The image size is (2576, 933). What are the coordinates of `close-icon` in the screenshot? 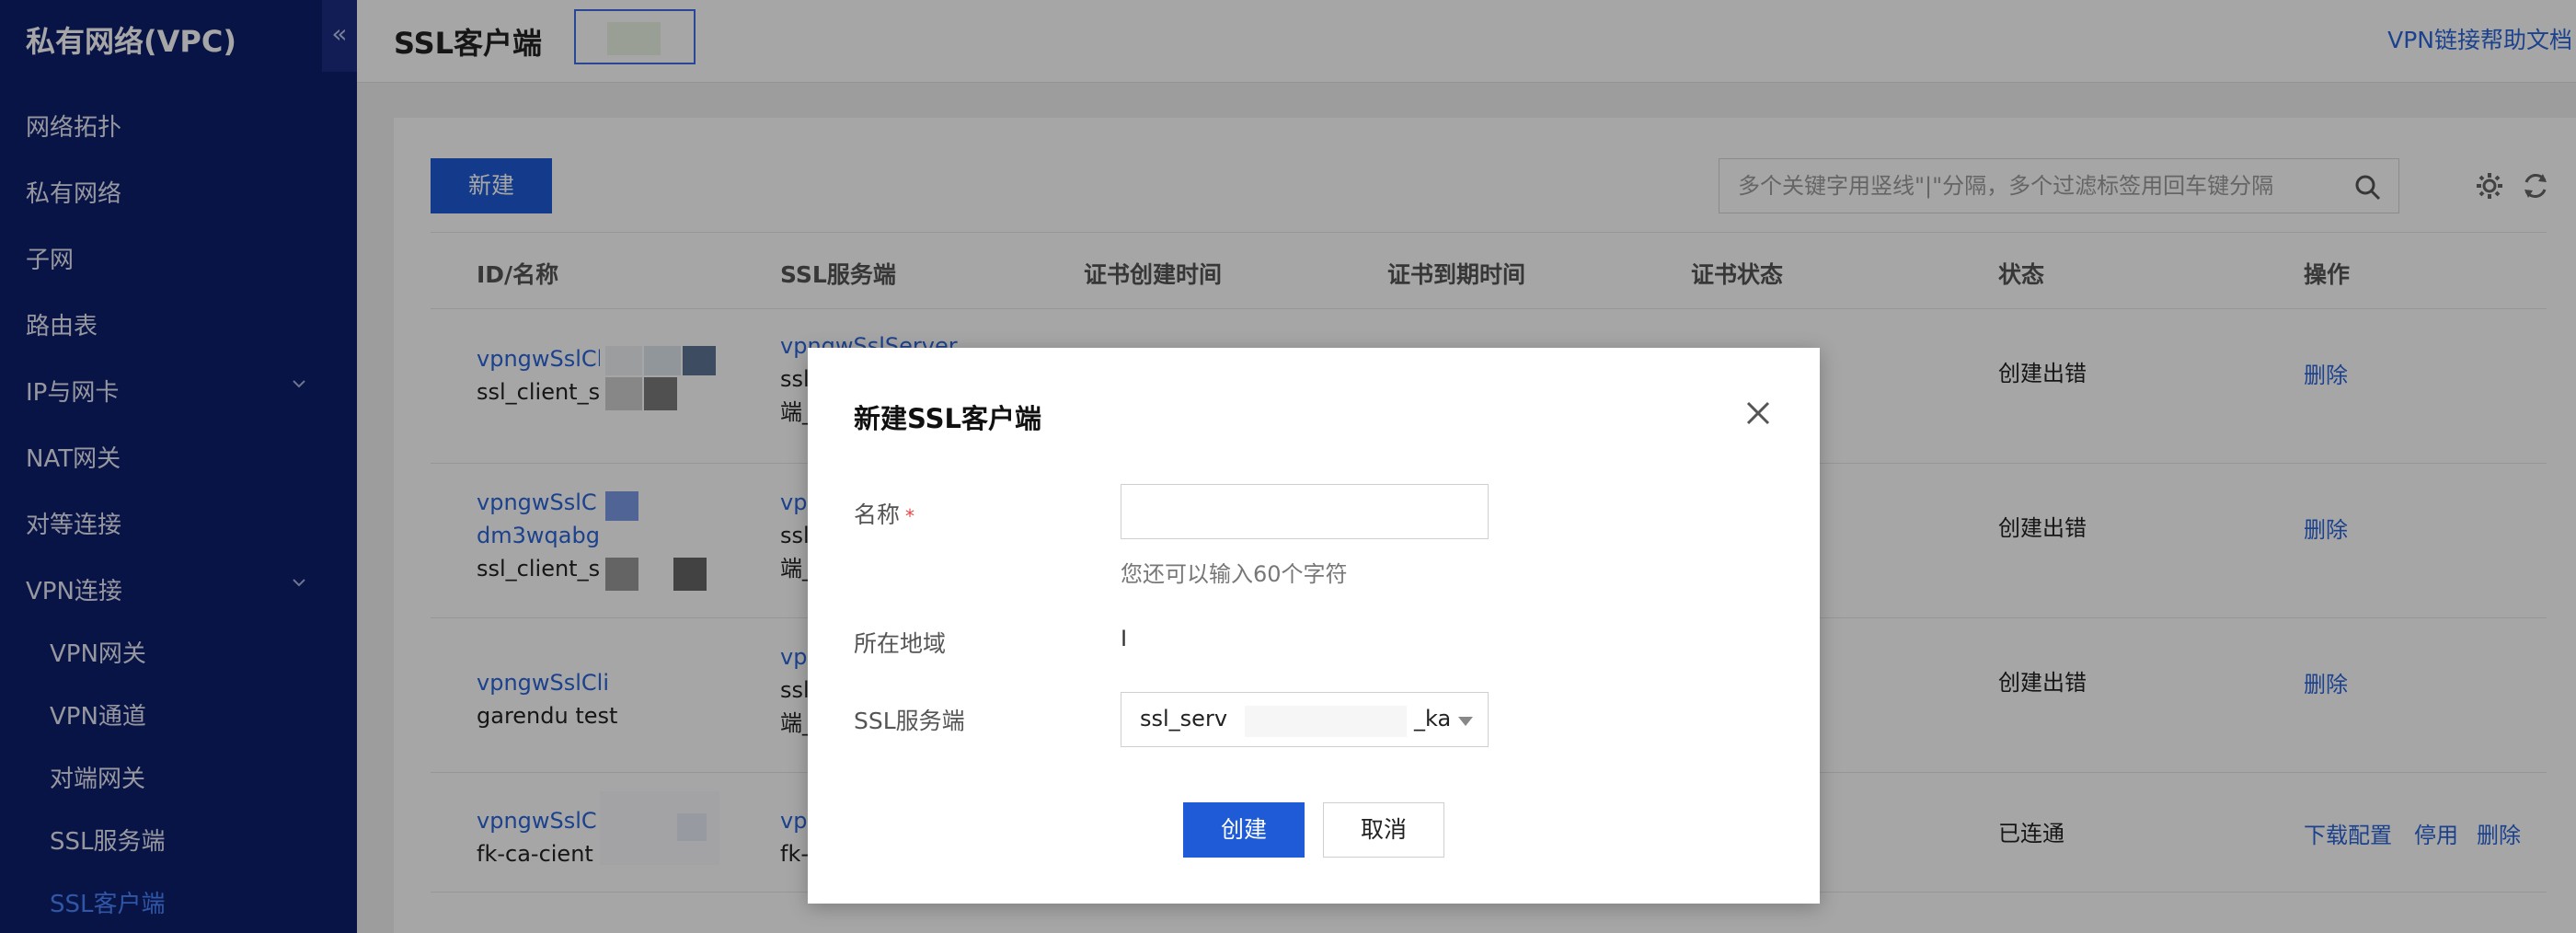 It's located at (1758, 413).